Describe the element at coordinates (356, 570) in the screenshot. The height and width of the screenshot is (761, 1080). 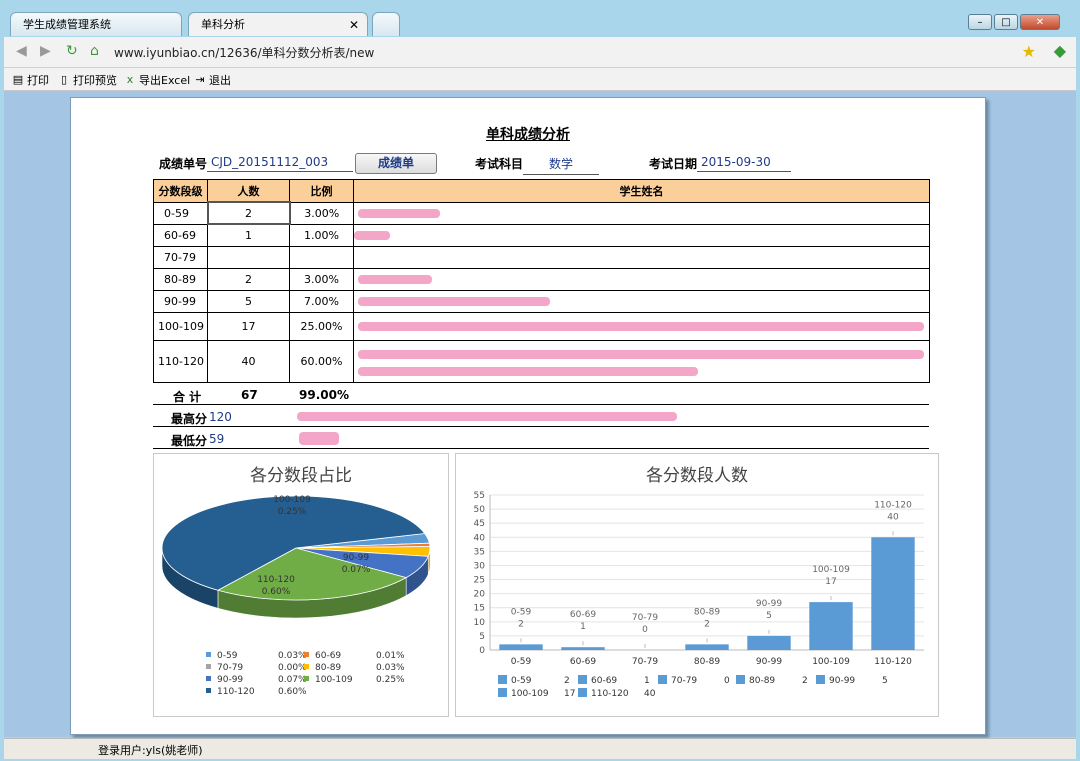
I see `pie-slice-value: 0.07%` at that location.